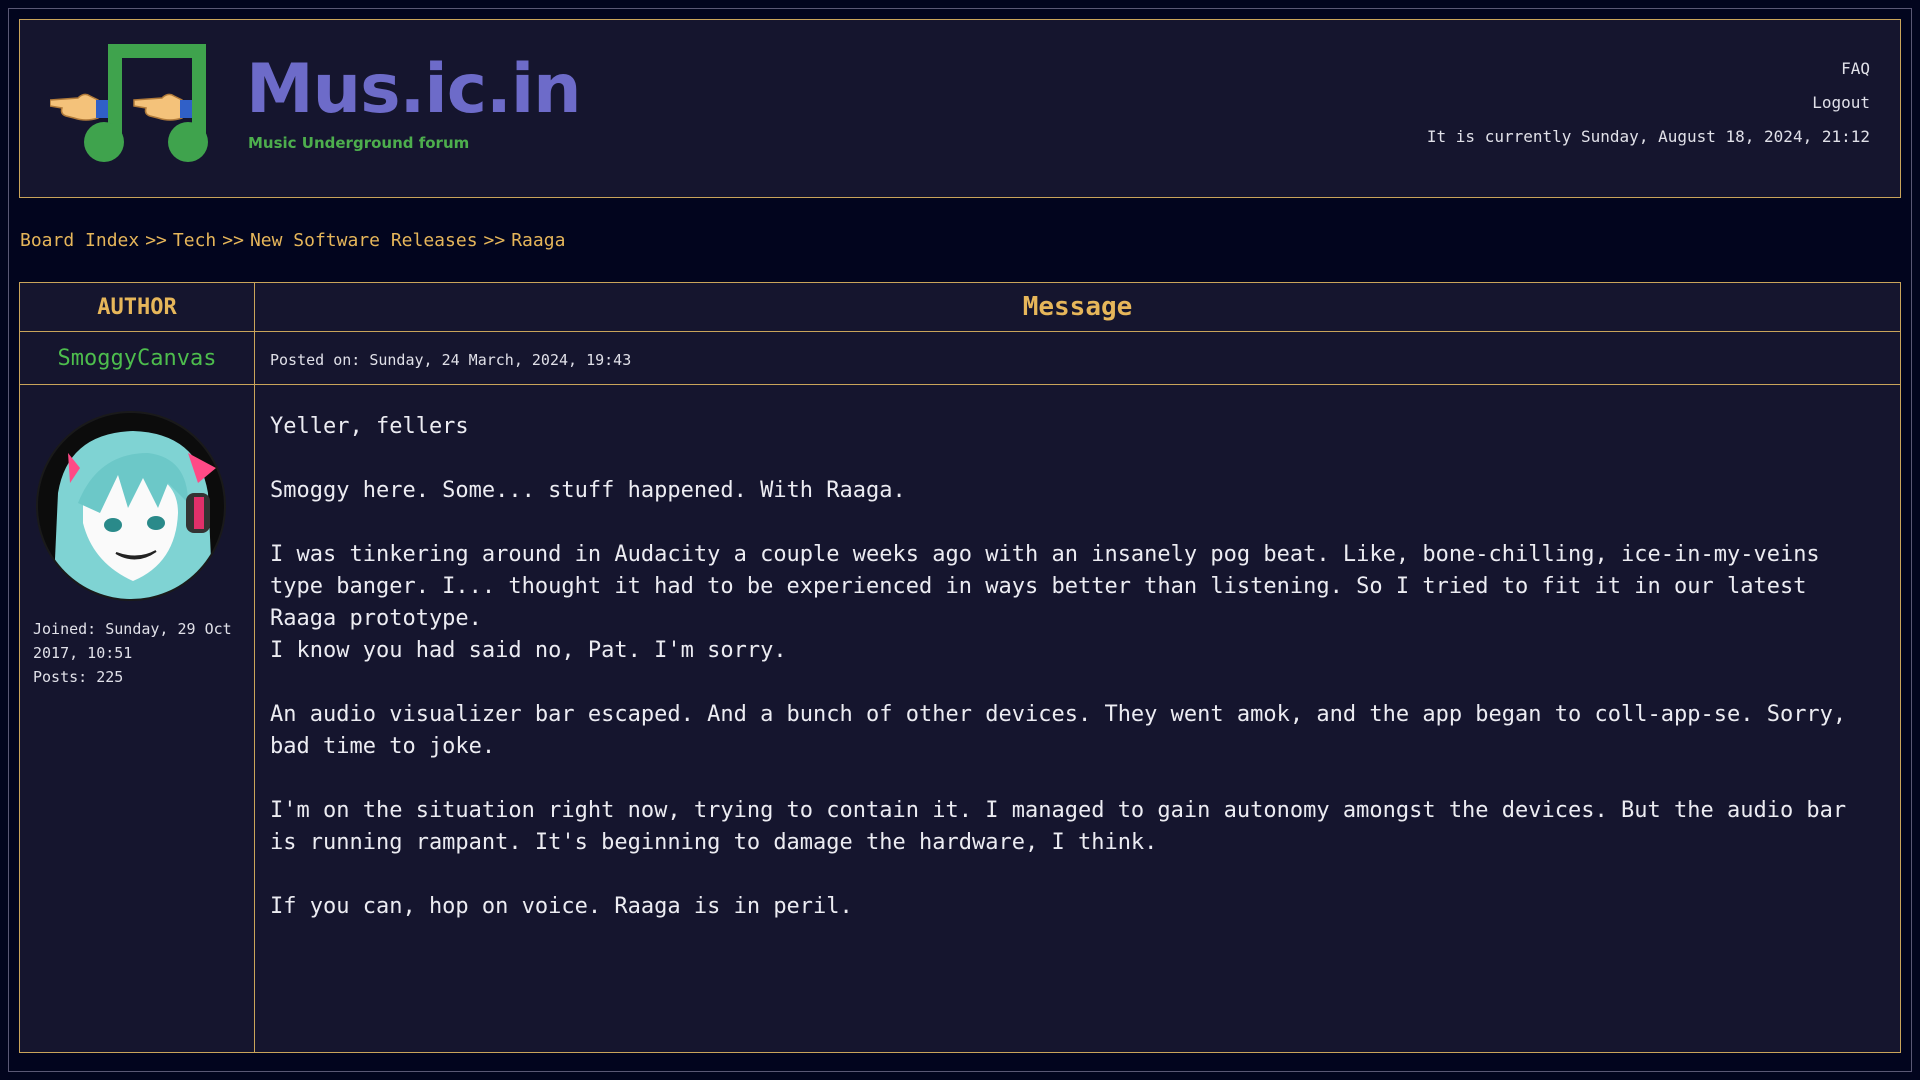 The width and height of the screenshot is (1920, 1080). Describe the element at coordinates (369, 426) in the screenshot. I see `message-paragraph: Yeller, fellers` at that location.